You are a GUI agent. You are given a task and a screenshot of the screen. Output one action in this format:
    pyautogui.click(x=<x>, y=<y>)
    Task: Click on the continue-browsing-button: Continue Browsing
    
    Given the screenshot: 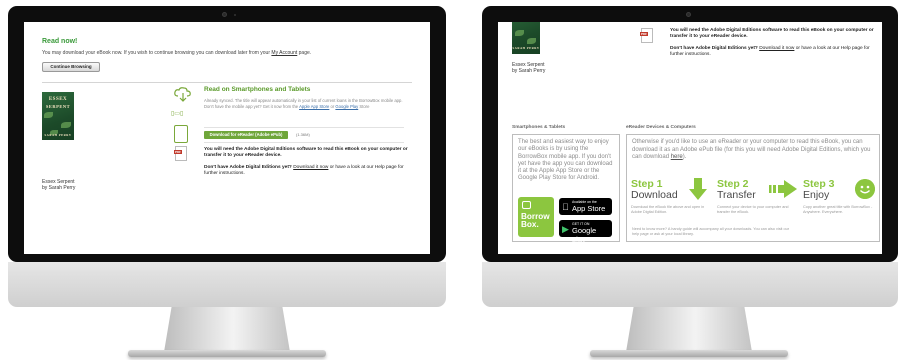 What is the action you would take?
    pyautogui.click(x=71, y=67)
    